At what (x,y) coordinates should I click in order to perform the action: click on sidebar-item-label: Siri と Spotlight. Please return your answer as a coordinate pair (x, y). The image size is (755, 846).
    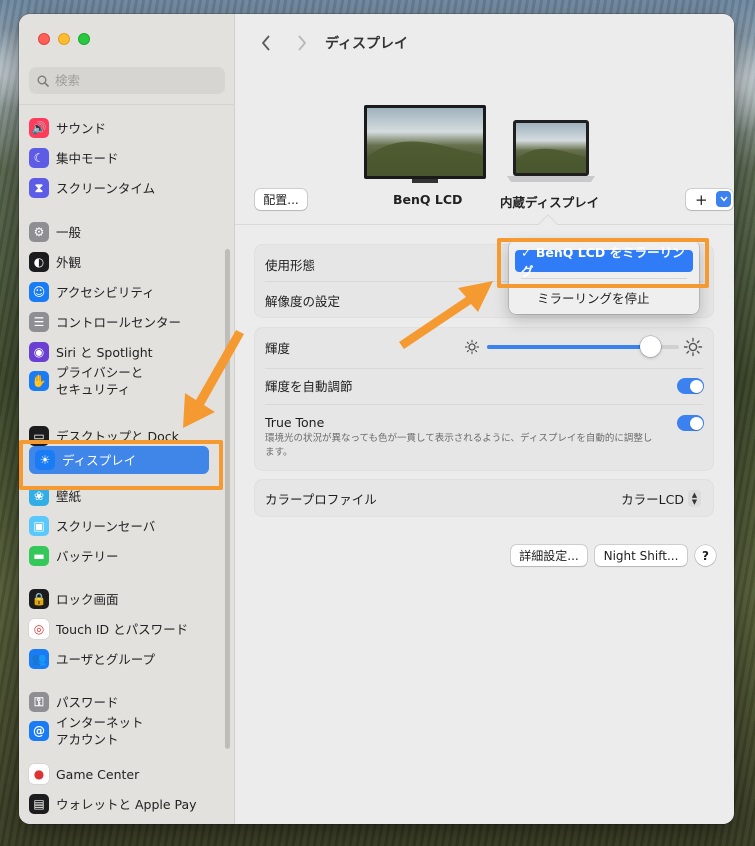
    Looking at the image, I should click on (104, 352).